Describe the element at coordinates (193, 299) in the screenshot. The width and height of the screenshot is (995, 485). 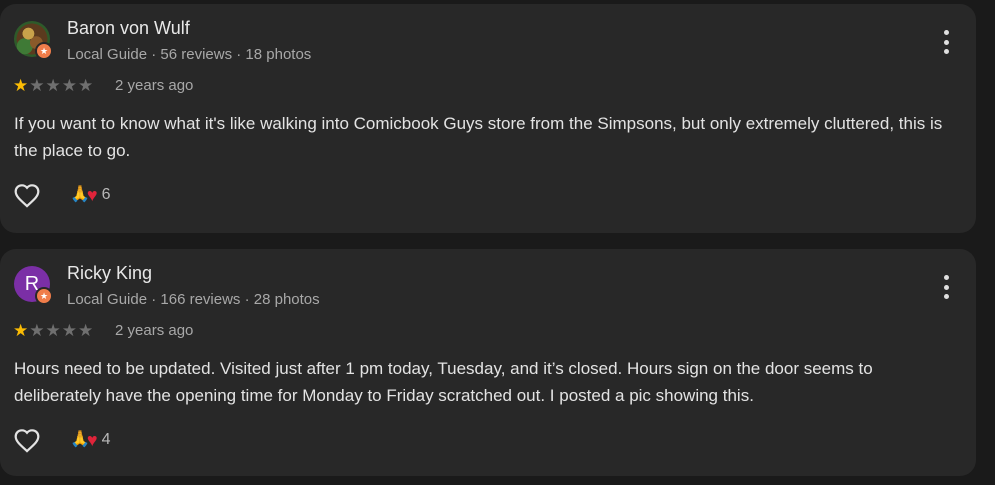
I see `reviewer-meta: Local Guide · 166 reviews · 28 photos` at that location.